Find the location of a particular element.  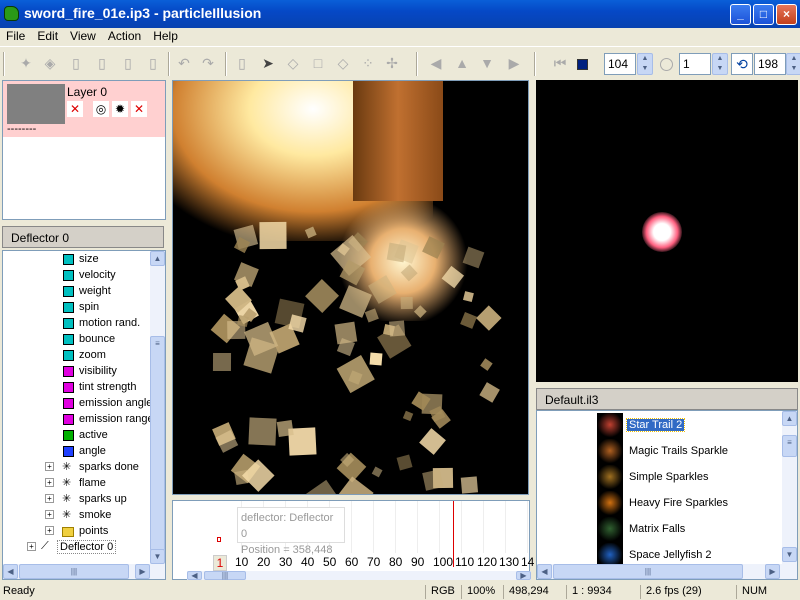

layer-icon: ▯ is located at coordinates (76, 63).